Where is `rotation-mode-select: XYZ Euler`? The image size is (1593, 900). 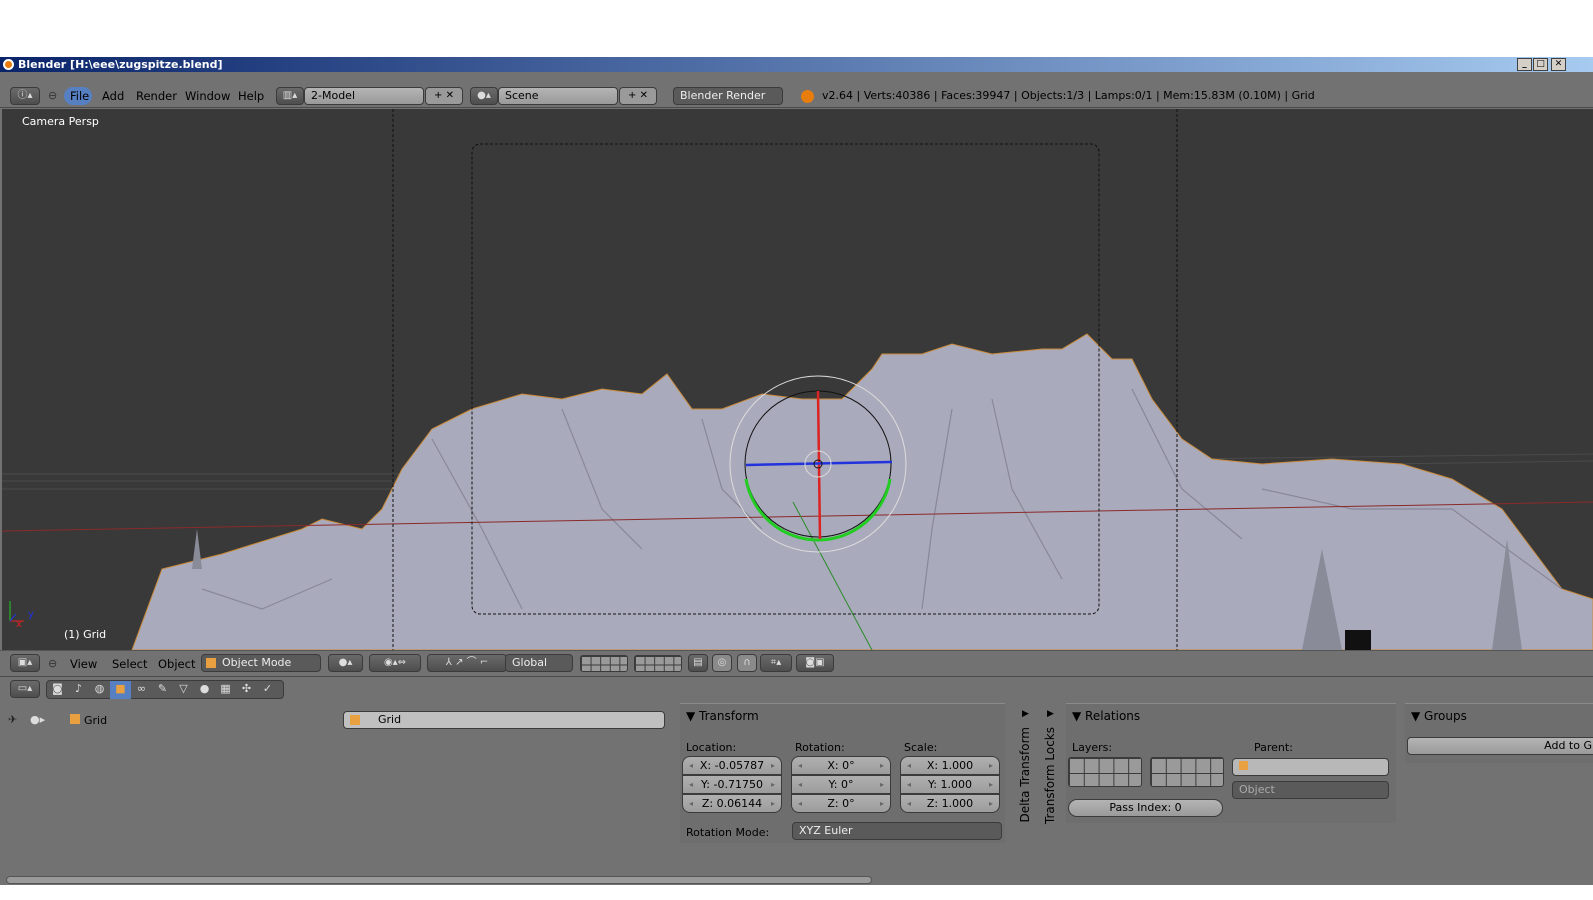
rotation-mode-select: XYZ Euler is located at coordinates (897, 831).